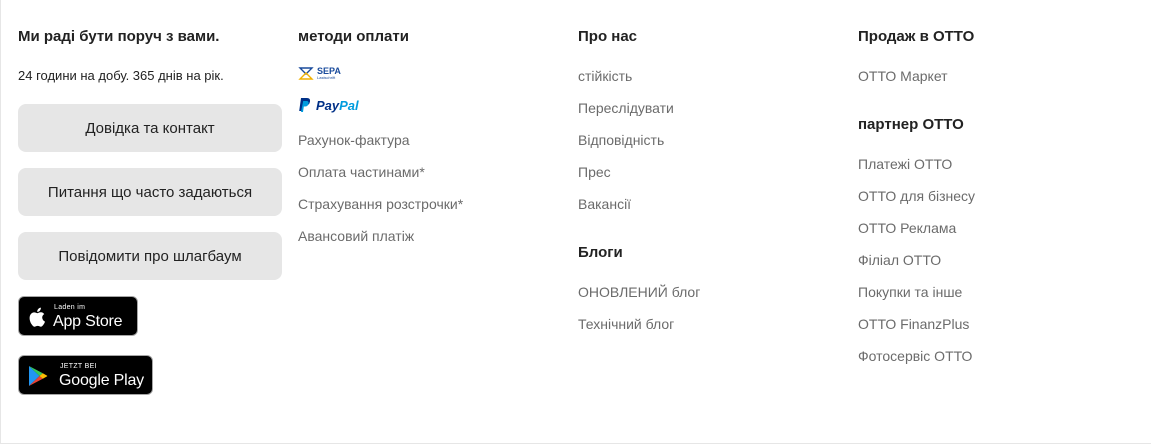 The width and height of the screenshot is (1151, 444). I want to click on paypal-pay-text: Pay, so click(328, 105).